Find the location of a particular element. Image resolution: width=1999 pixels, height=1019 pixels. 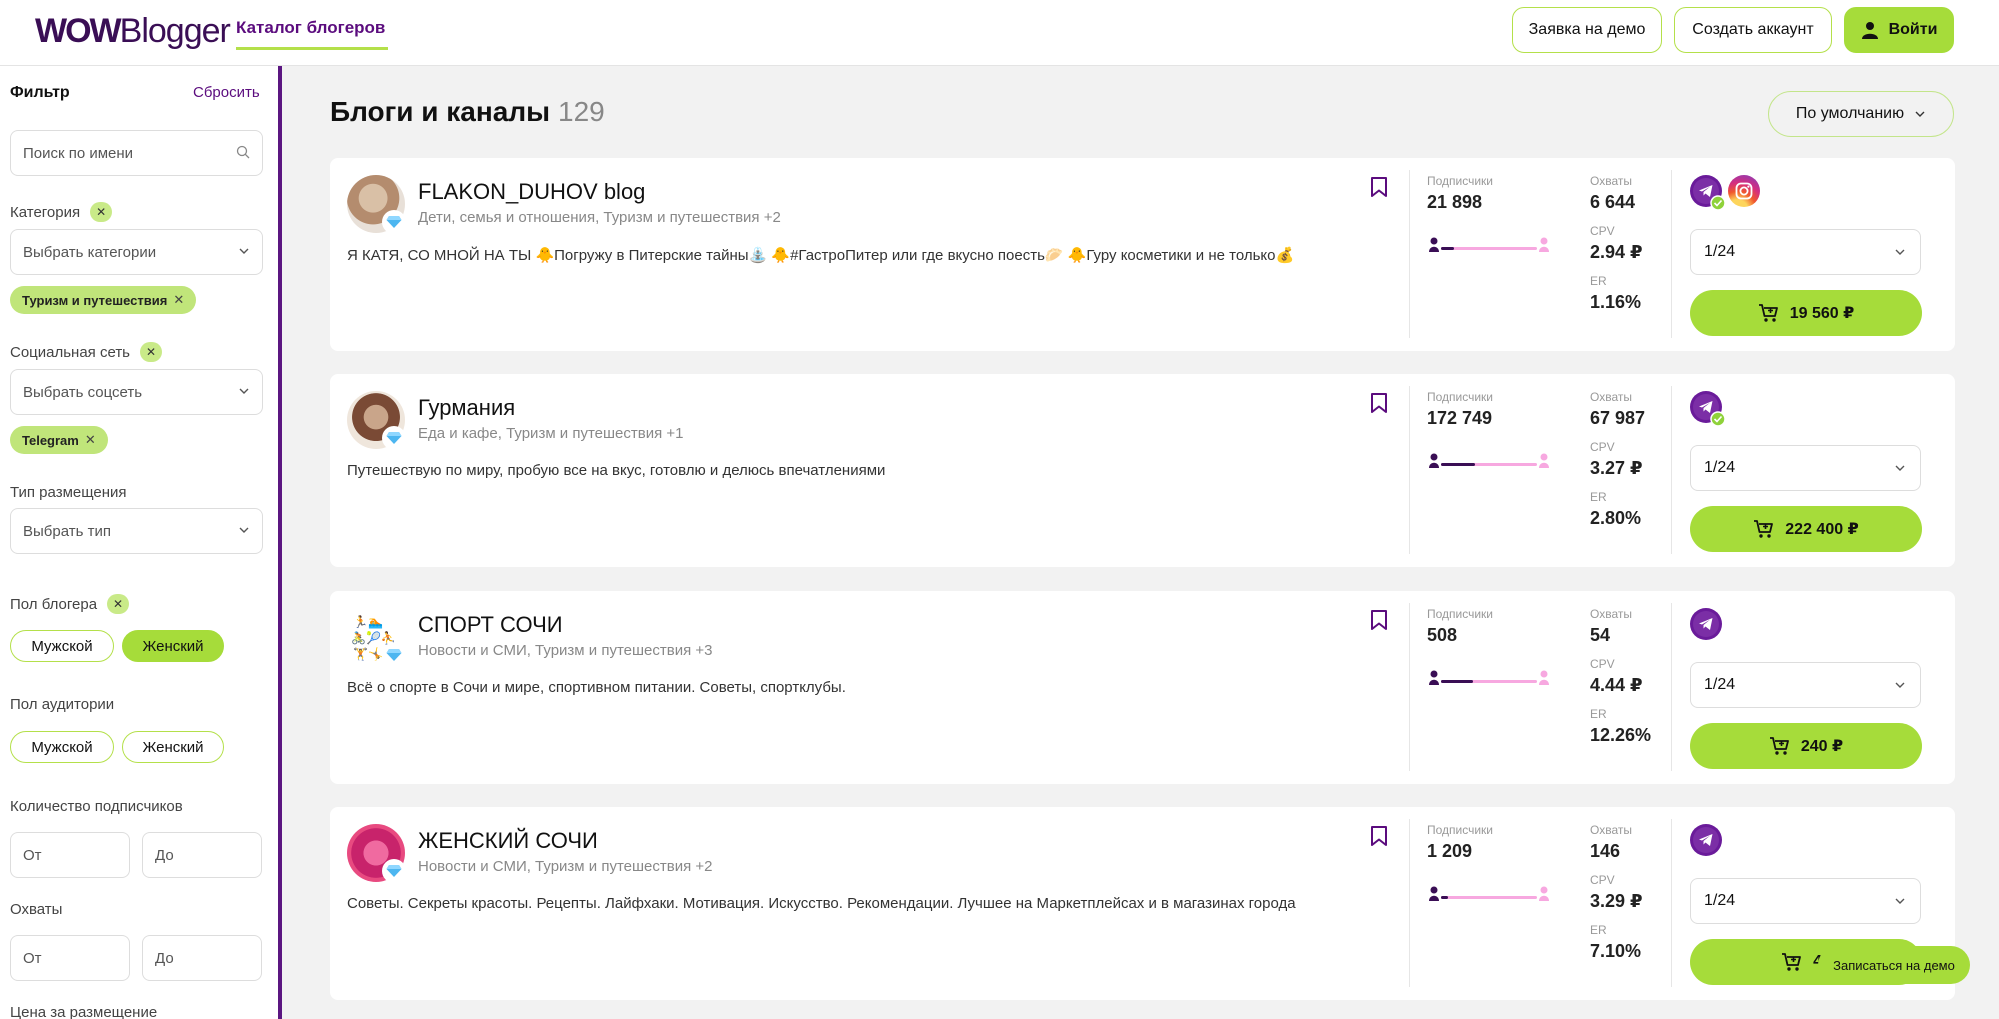

clear-blogger-gender-icon: ✕ is located at coordinates (118, 604).